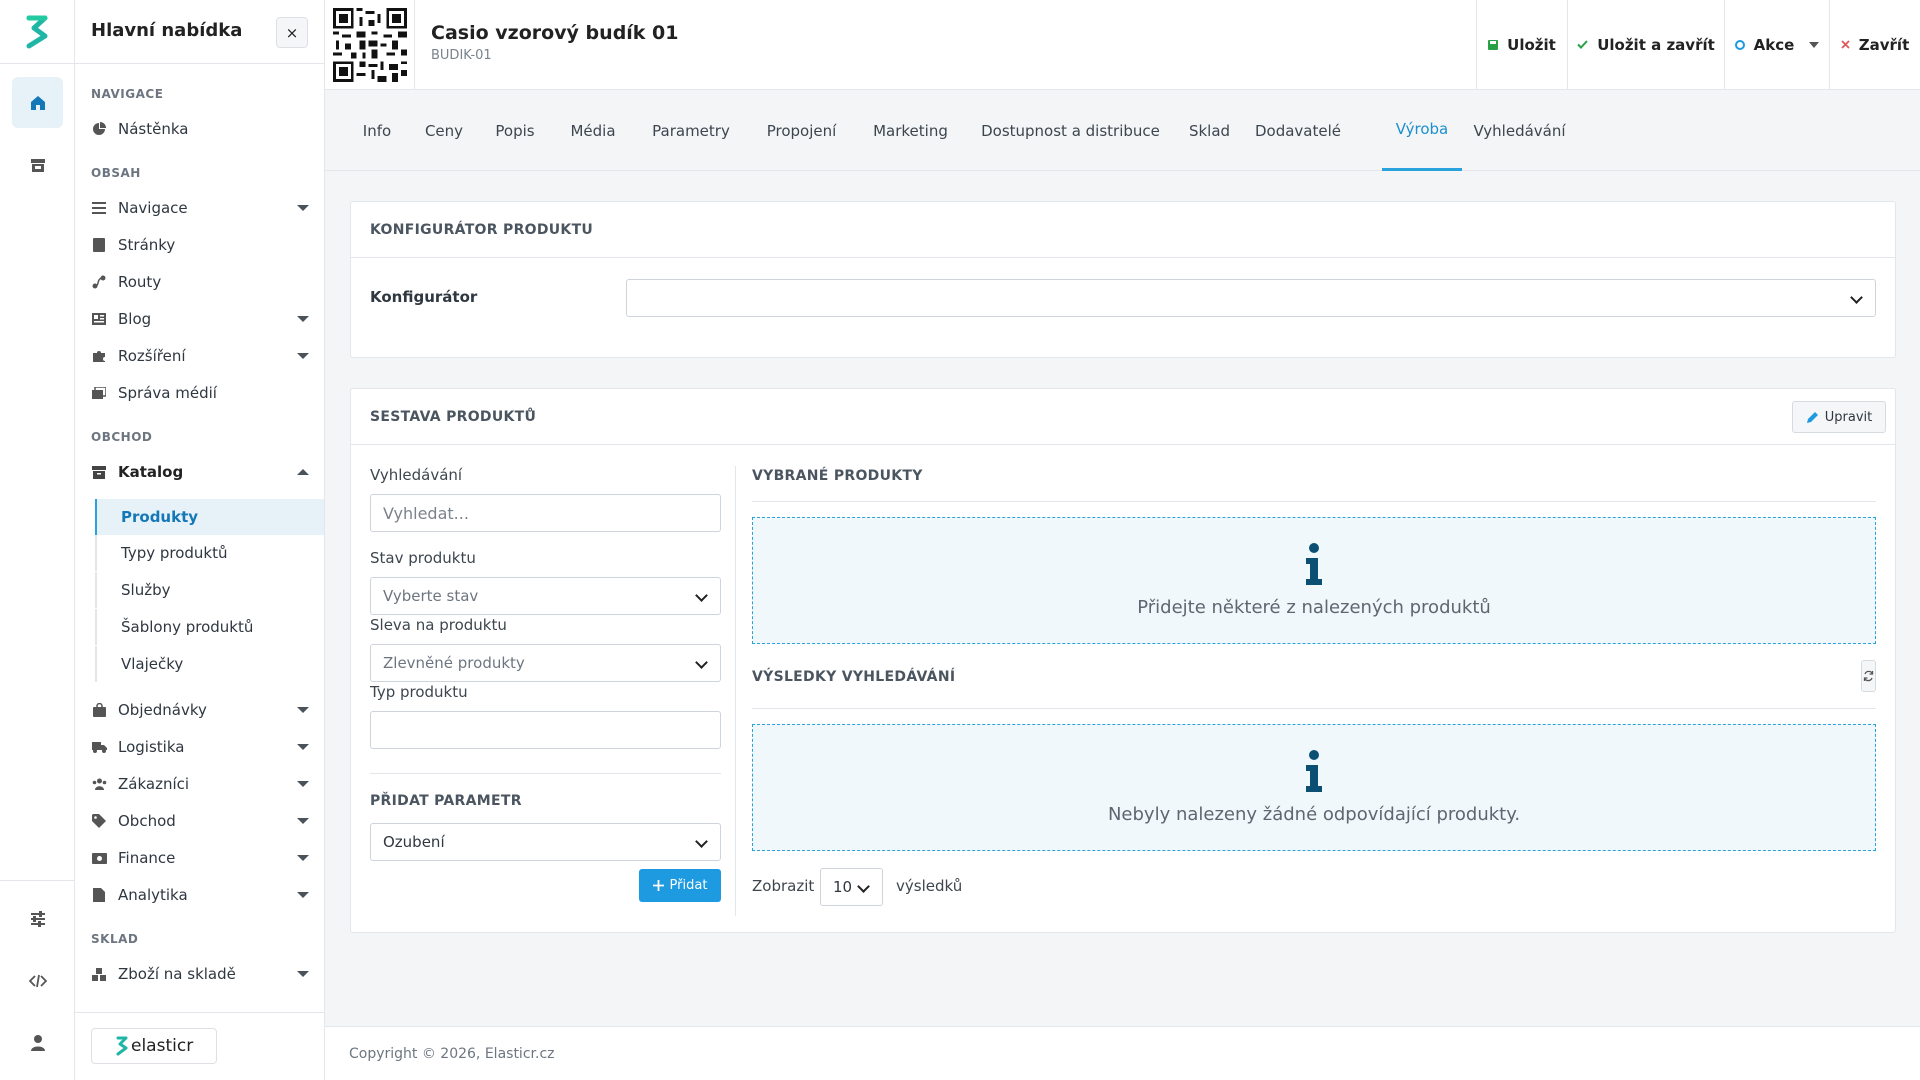  I want to click on sidebar-item-logistika: Logistika, so click(200, 747).